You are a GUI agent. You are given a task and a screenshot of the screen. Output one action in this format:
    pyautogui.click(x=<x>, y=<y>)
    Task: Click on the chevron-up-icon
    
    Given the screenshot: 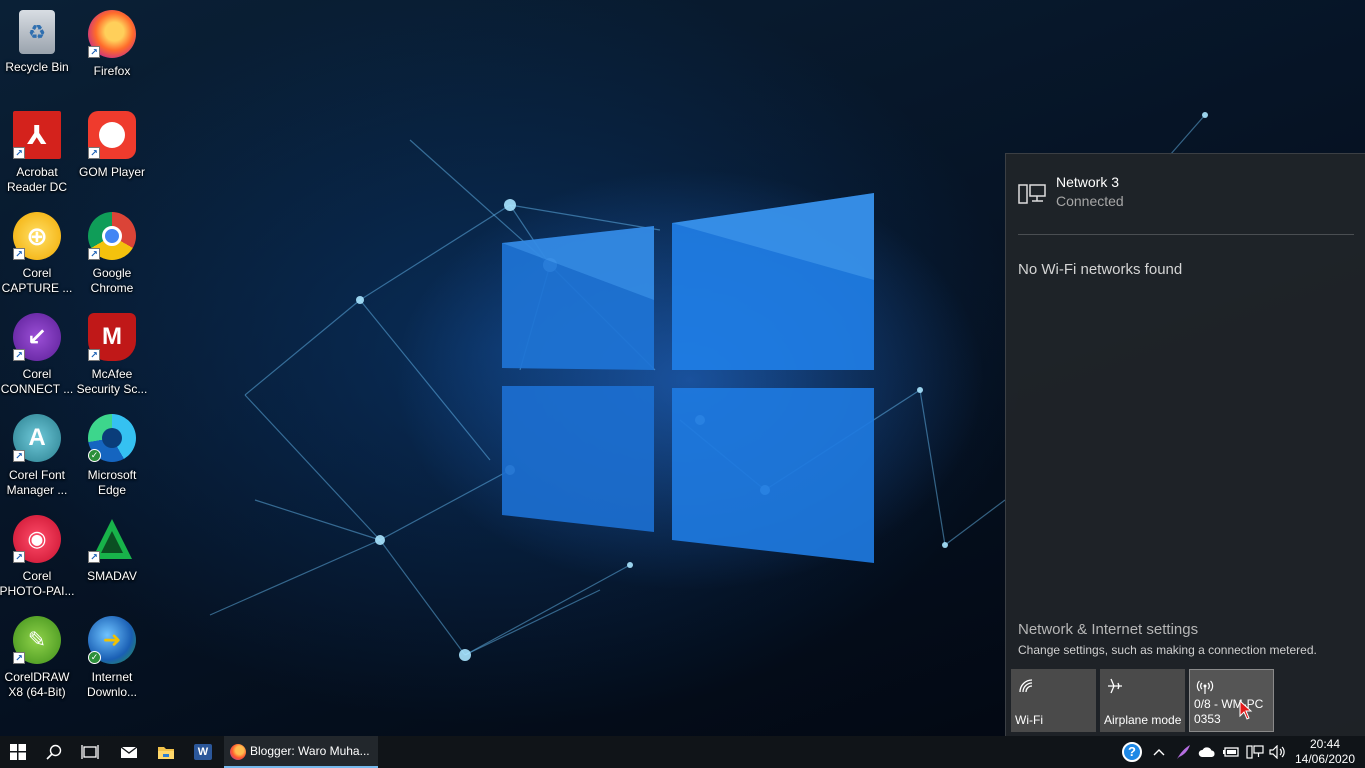 What is the action you would take?
    pyautogui.click(x=1159, y=752)
    